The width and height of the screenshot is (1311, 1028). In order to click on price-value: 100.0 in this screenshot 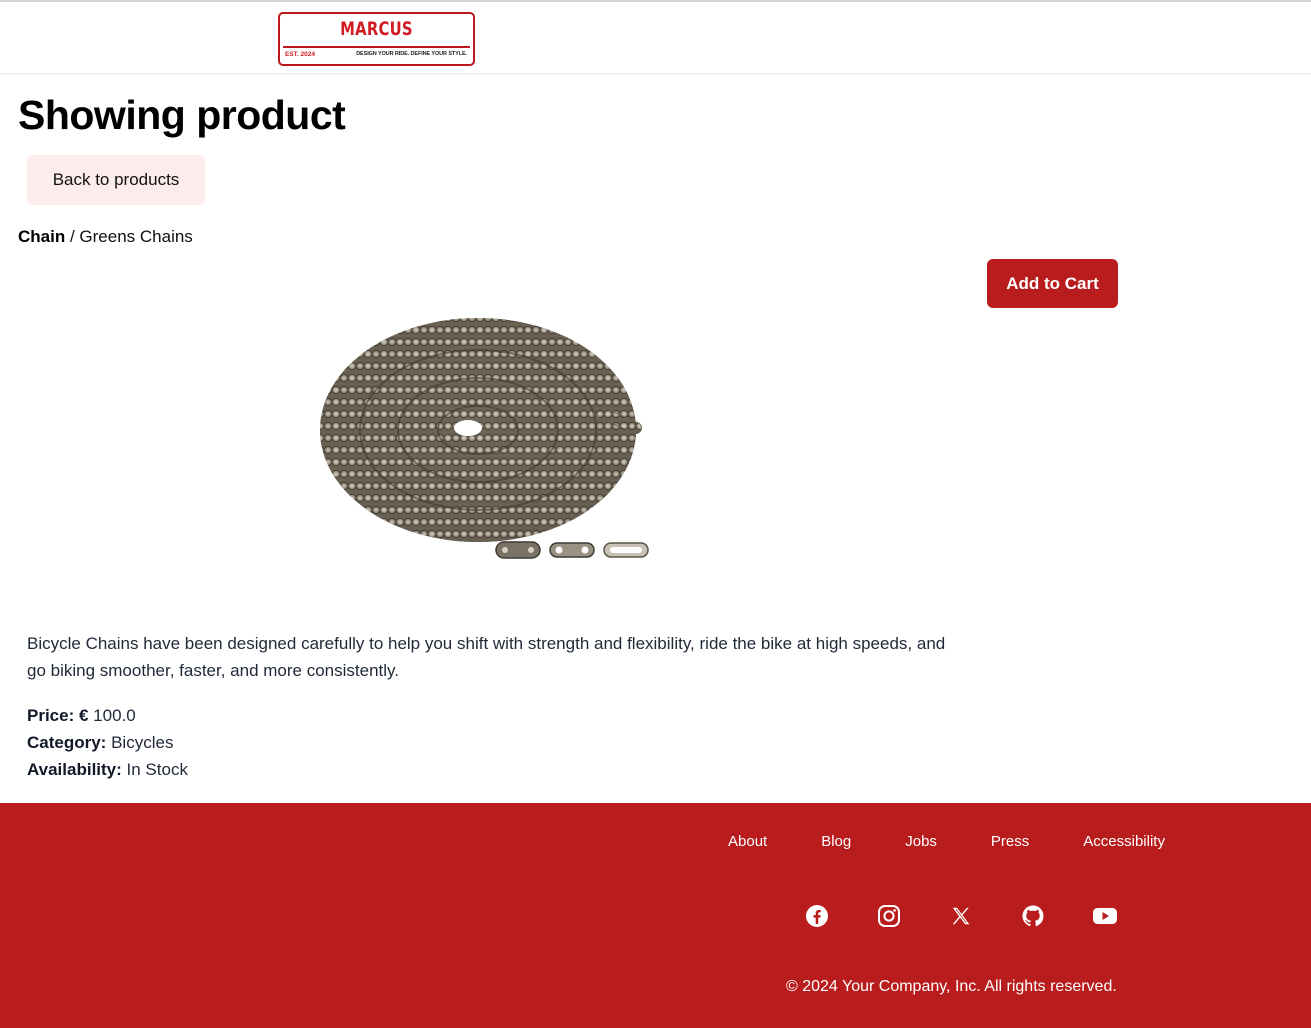, I will do `click(112, 715)`.